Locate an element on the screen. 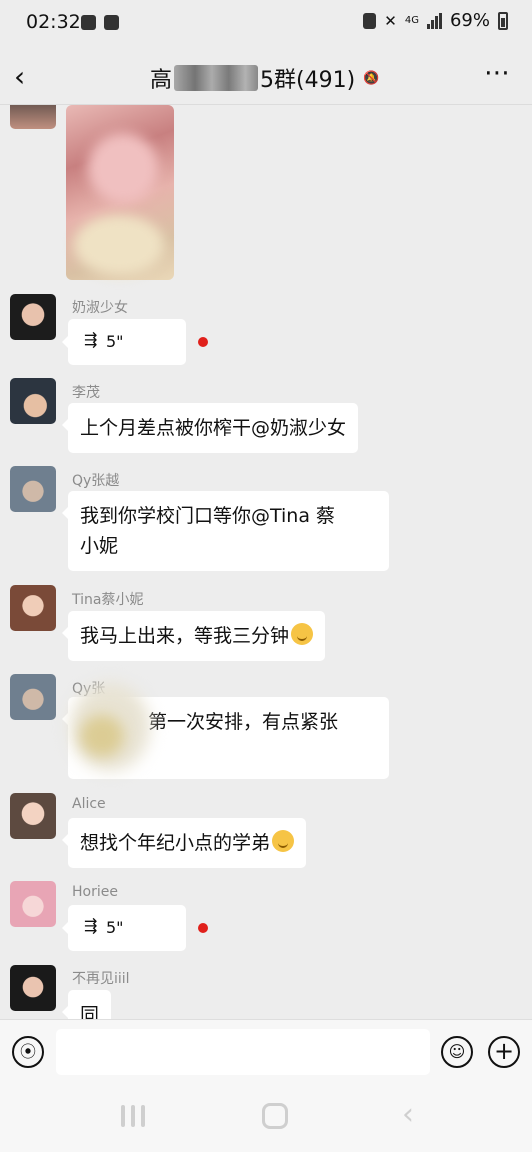 The height and width of the screenshot is (1152, 532). system-nav-bar: ‹ is located at coordinates (266, 1117).